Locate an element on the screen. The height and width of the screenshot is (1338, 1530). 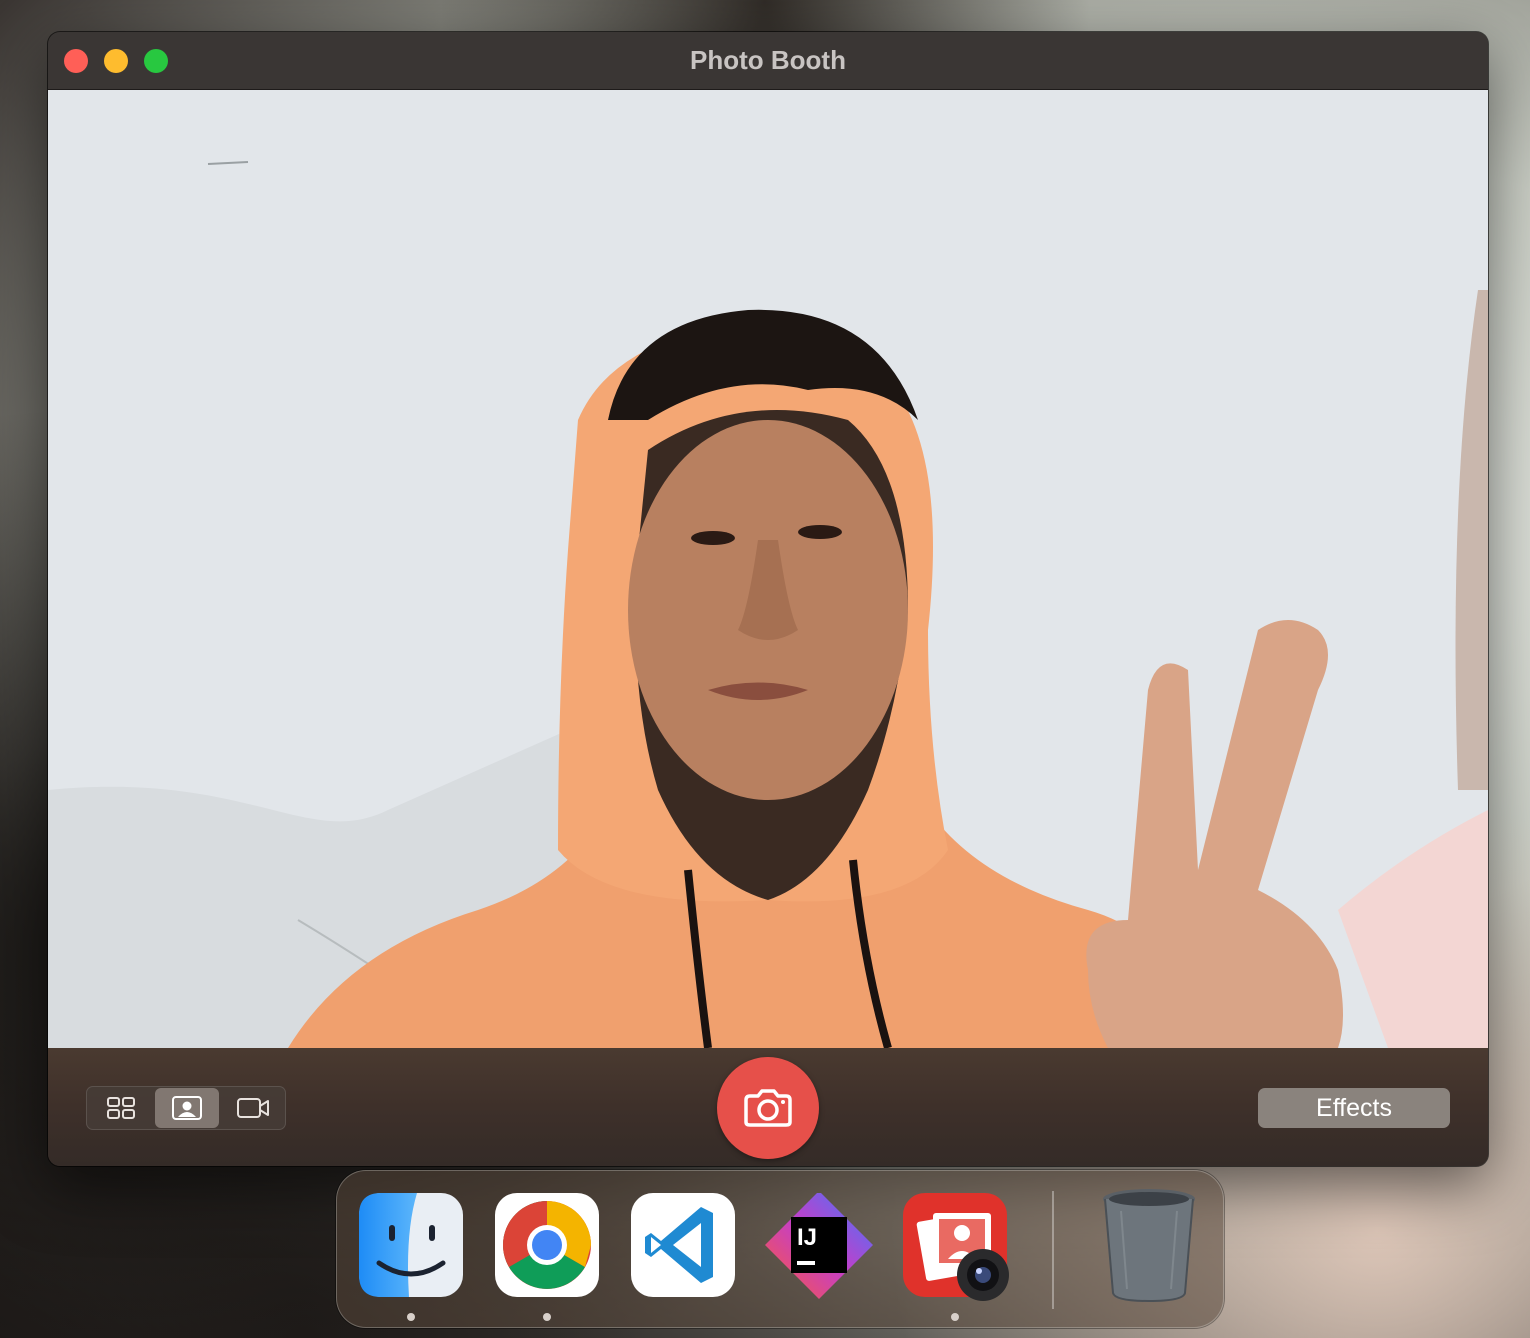
single-photo-icon is located at coordinates (187, 1108).